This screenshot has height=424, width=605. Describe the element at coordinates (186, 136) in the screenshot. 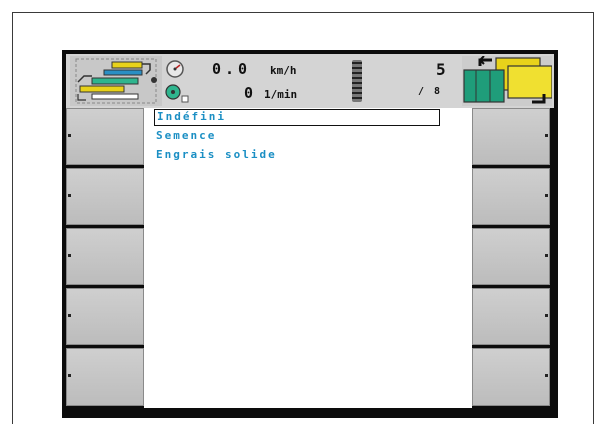

I see `list-item-semence: Semence` at that location.